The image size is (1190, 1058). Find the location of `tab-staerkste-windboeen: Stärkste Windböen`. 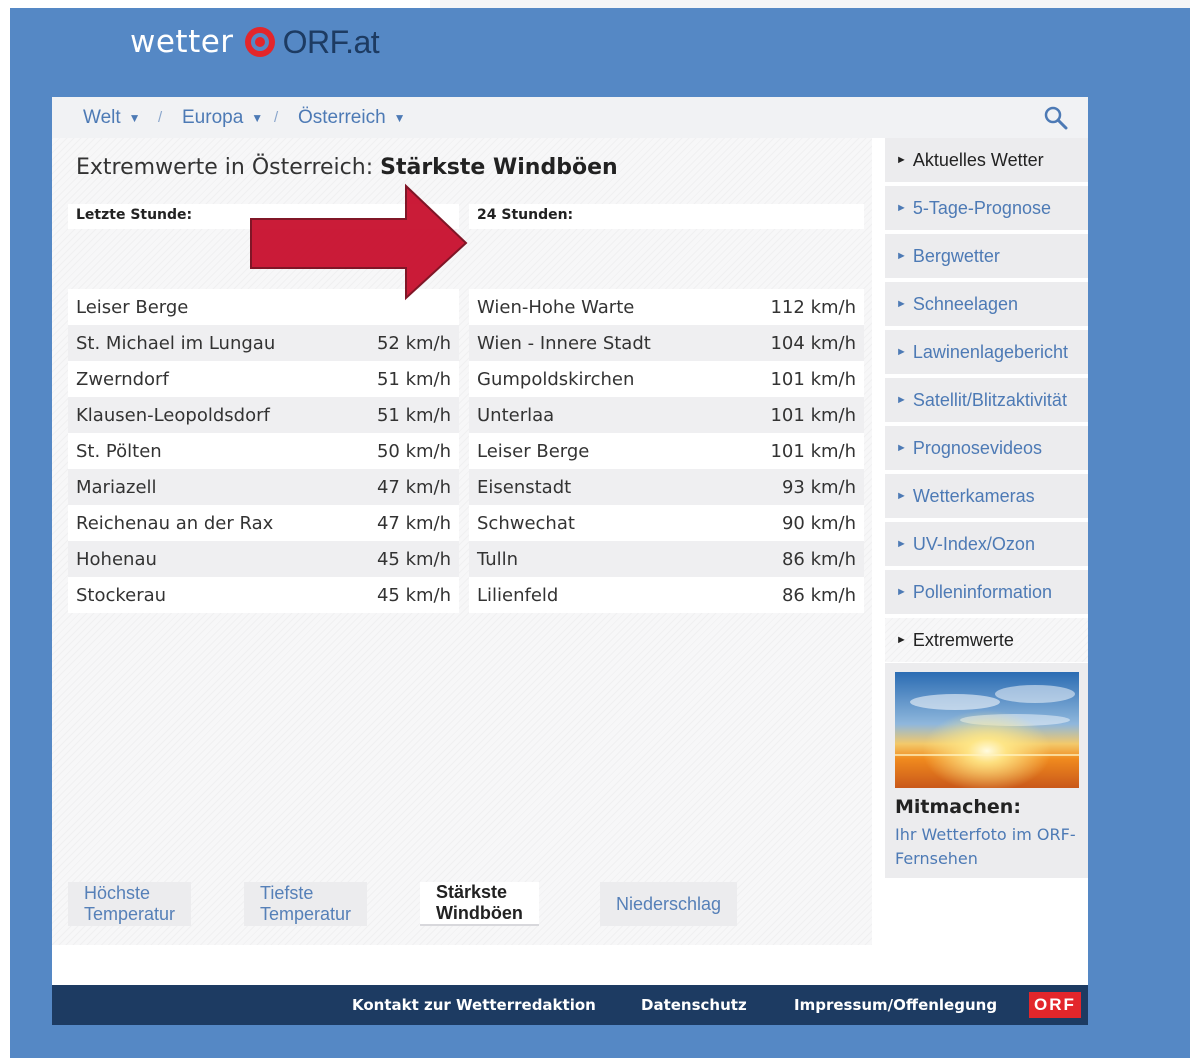

tab-staerkste-windboeen: Stärkste Windböen is located at coordinates (479, 904).